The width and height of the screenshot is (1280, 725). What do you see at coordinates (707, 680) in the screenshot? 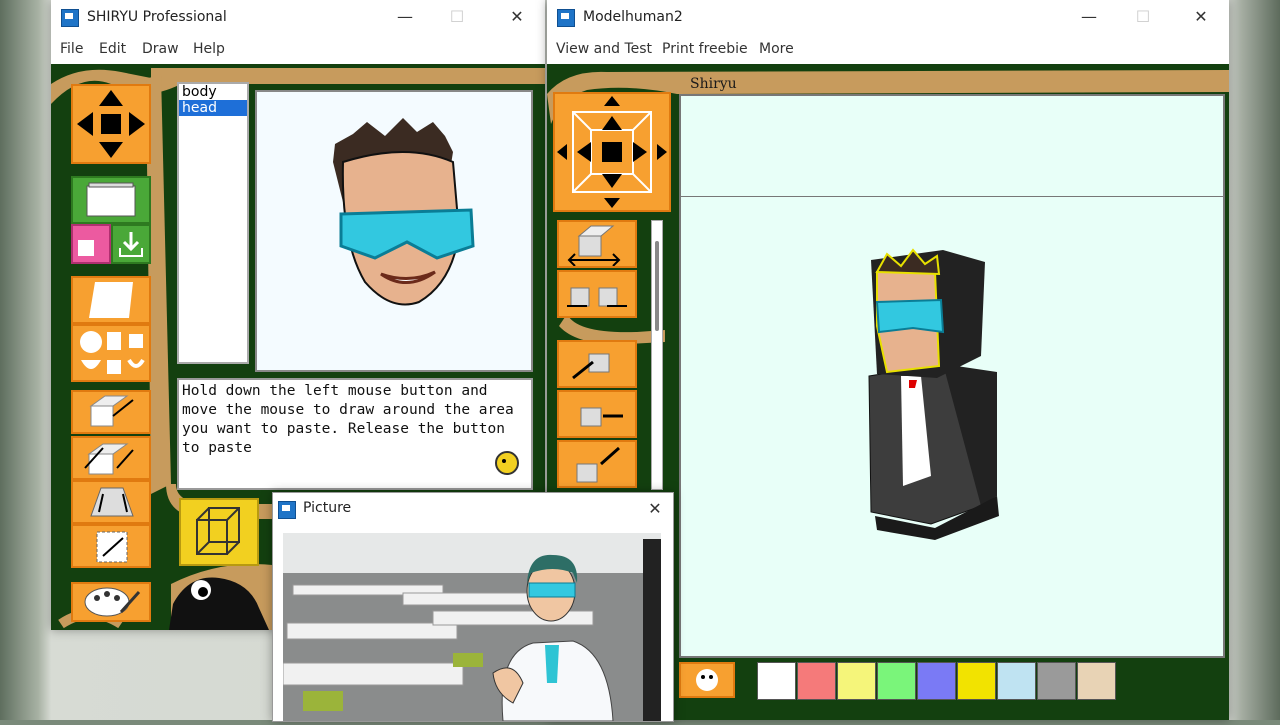
I see `mascot-button` at bounding box center [707, 680].